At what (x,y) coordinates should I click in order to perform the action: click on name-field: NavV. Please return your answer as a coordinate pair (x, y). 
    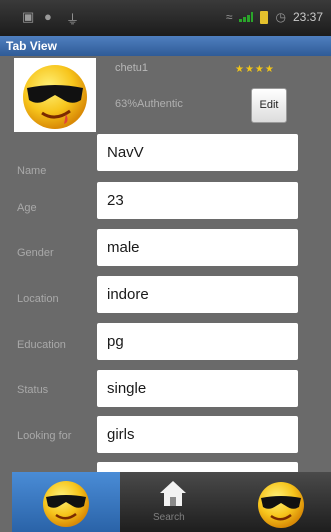
    Looking at the image, I should click on (197, 152).